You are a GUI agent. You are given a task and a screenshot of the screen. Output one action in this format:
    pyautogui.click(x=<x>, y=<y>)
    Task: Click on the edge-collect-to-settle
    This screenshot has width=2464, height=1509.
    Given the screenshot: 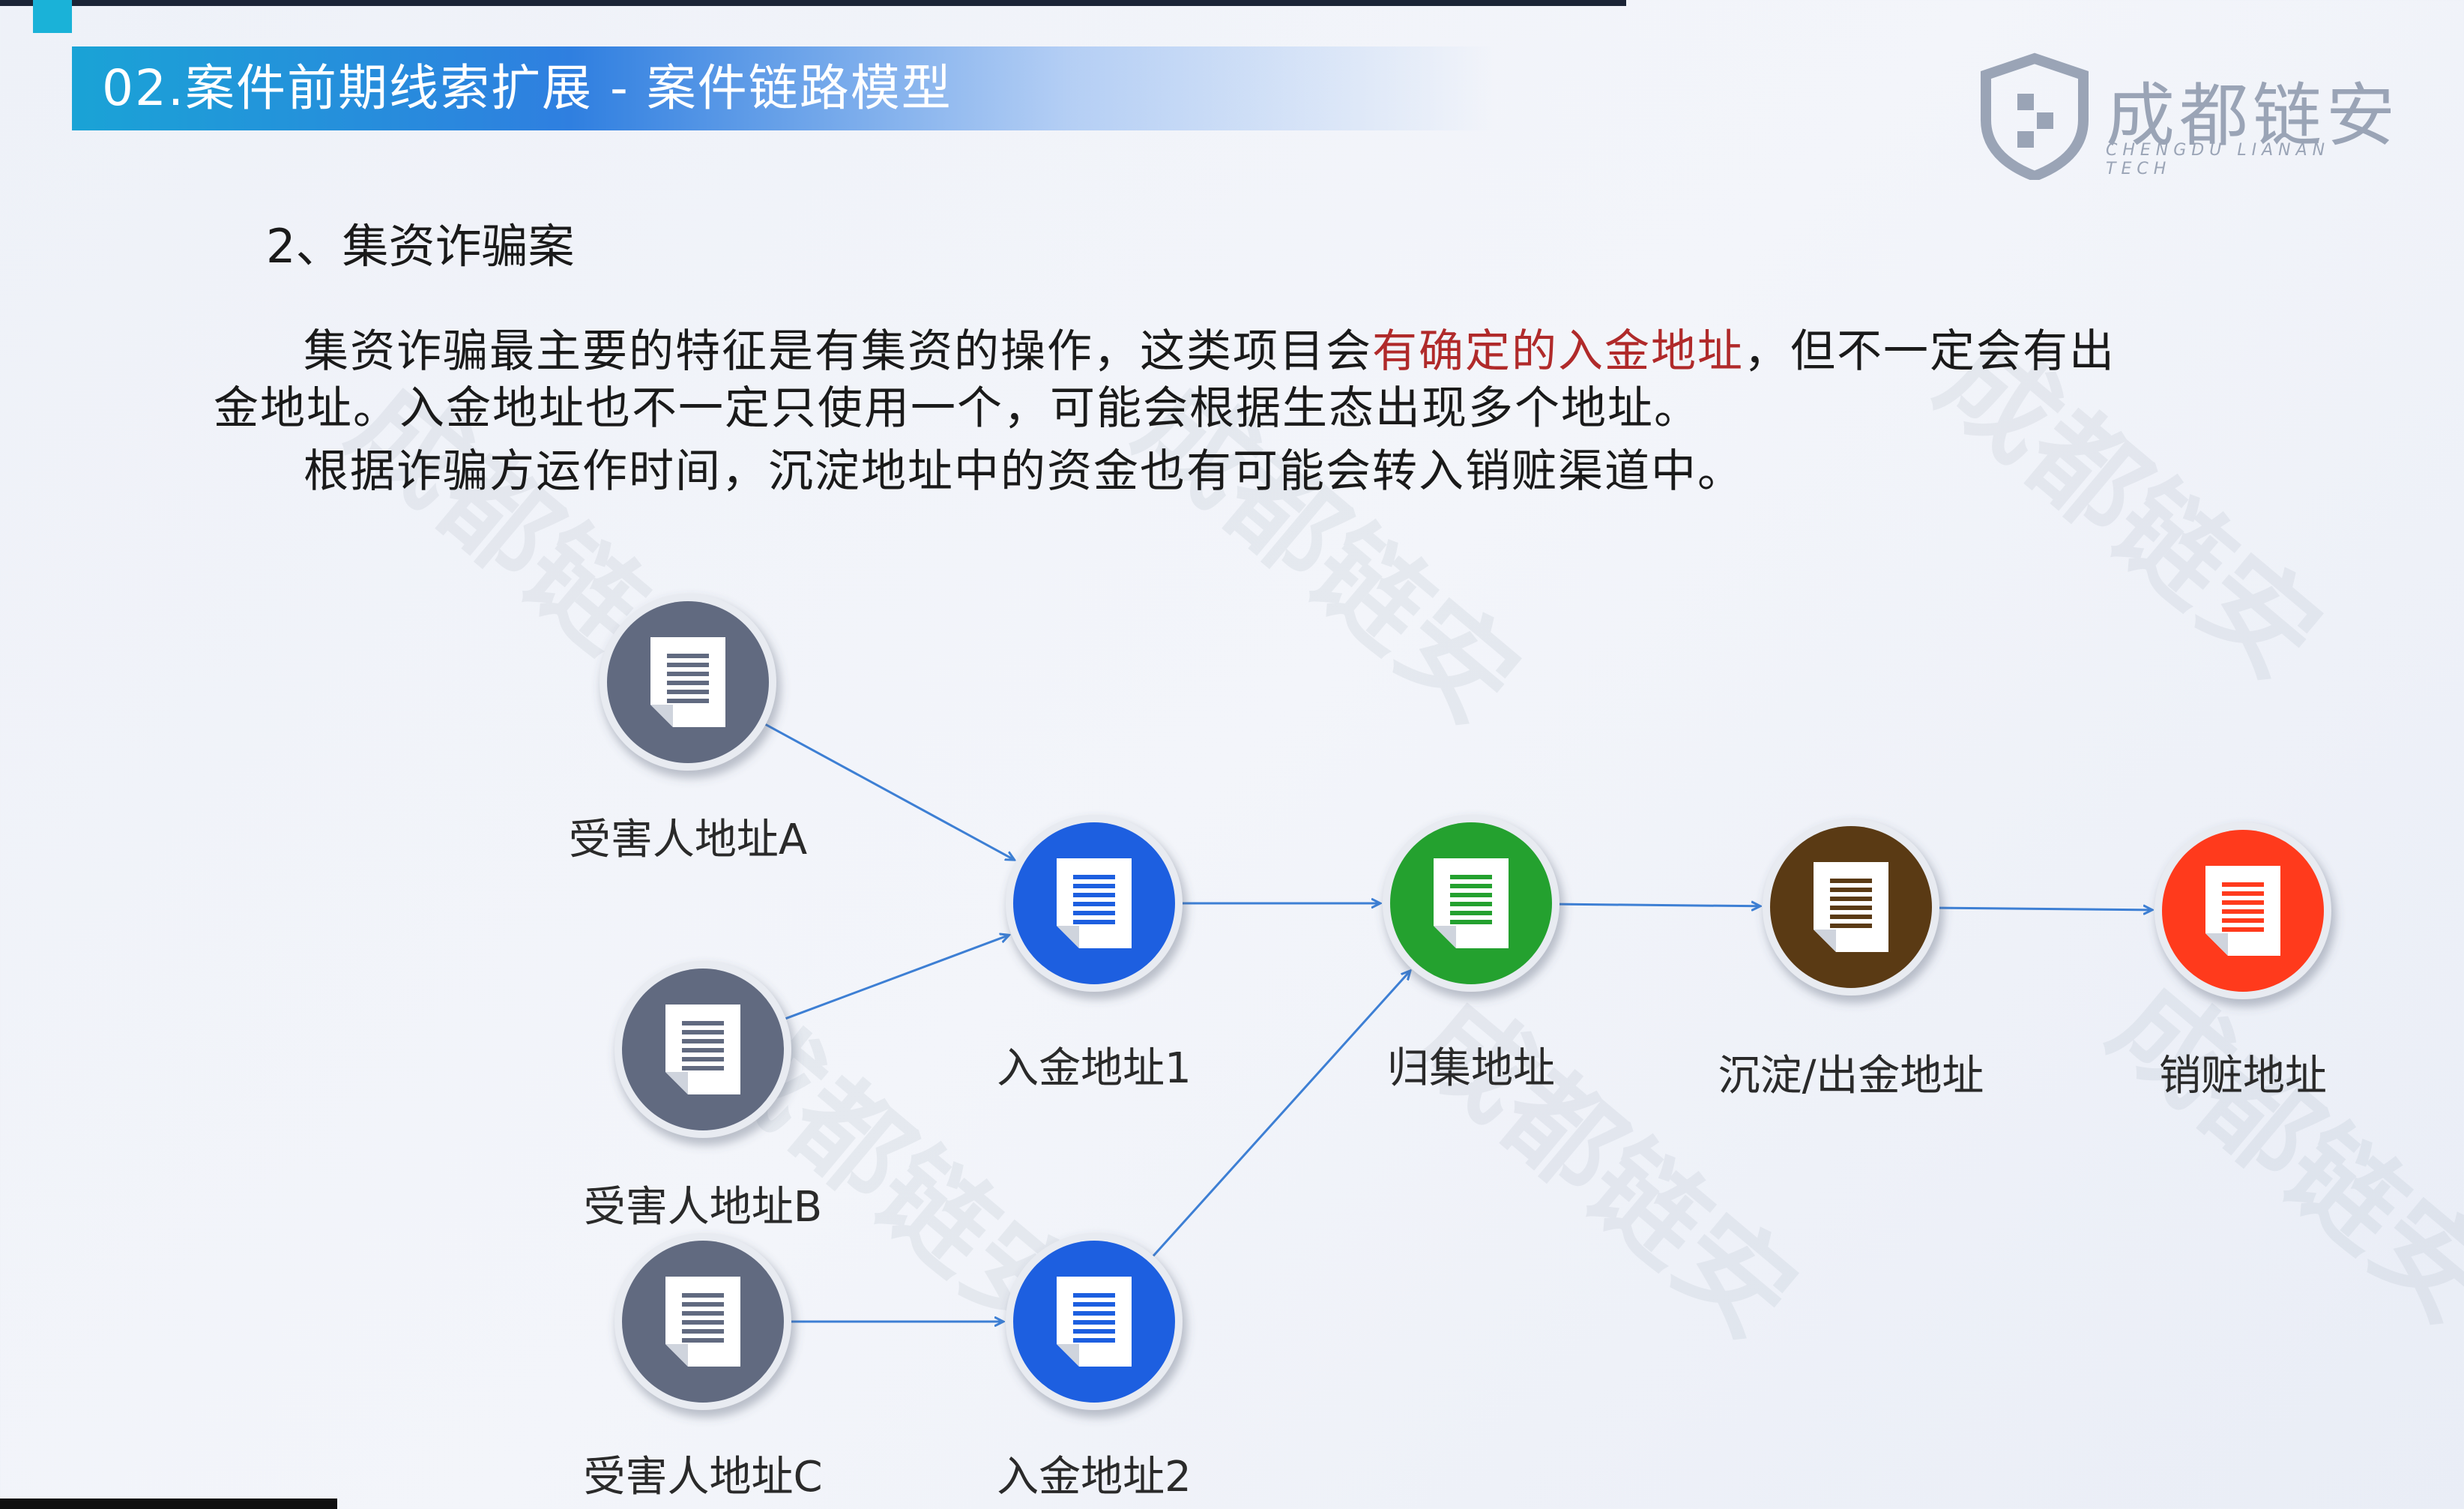 What is the action you would take?
    pyautogui.click(x=1659, y=905)
    